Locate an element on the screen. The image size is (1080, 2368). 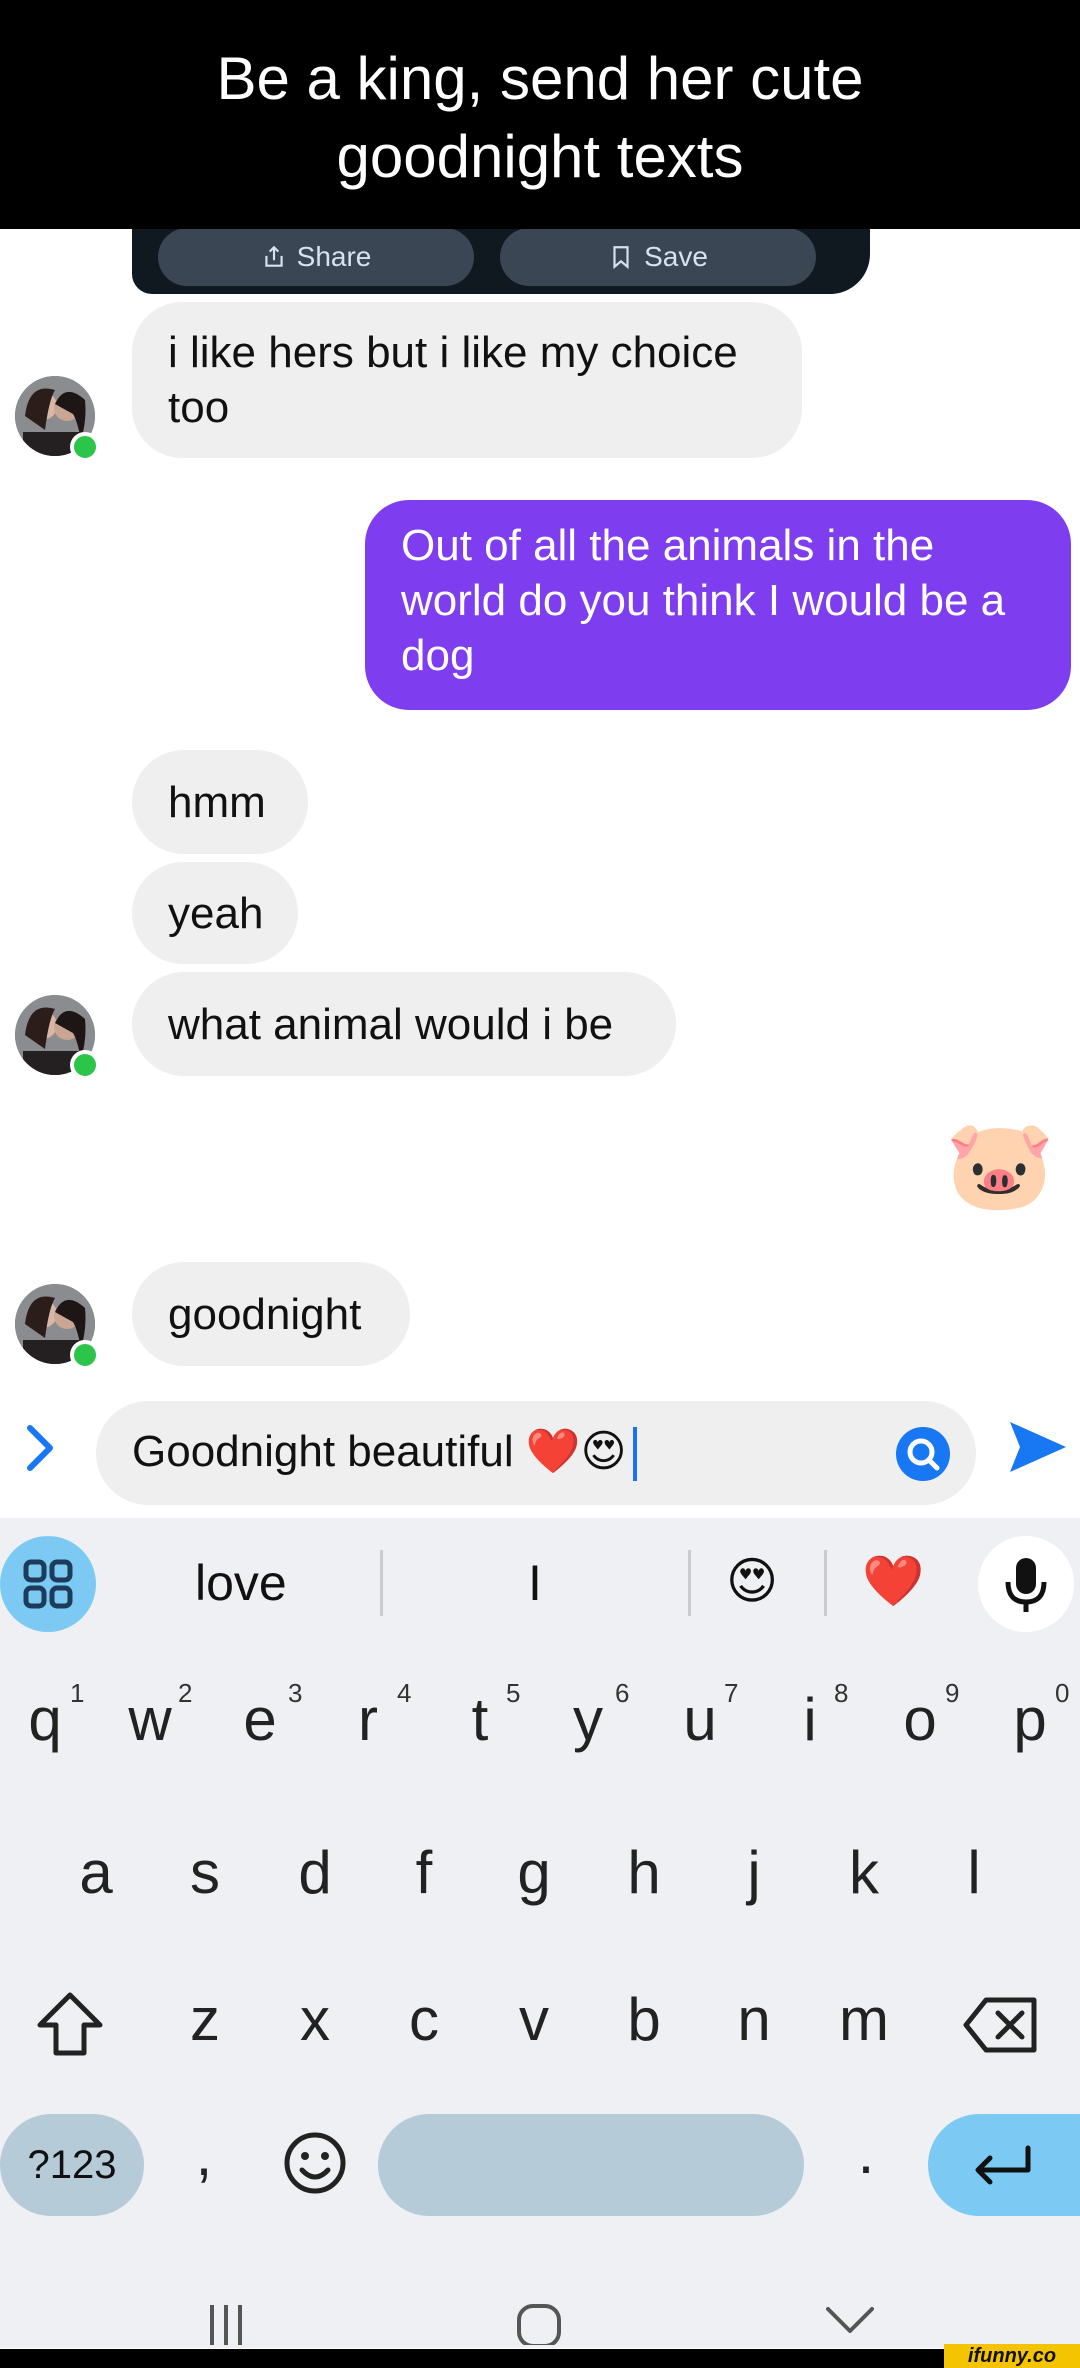
key-k: k is located at coordinates (864, 1872).